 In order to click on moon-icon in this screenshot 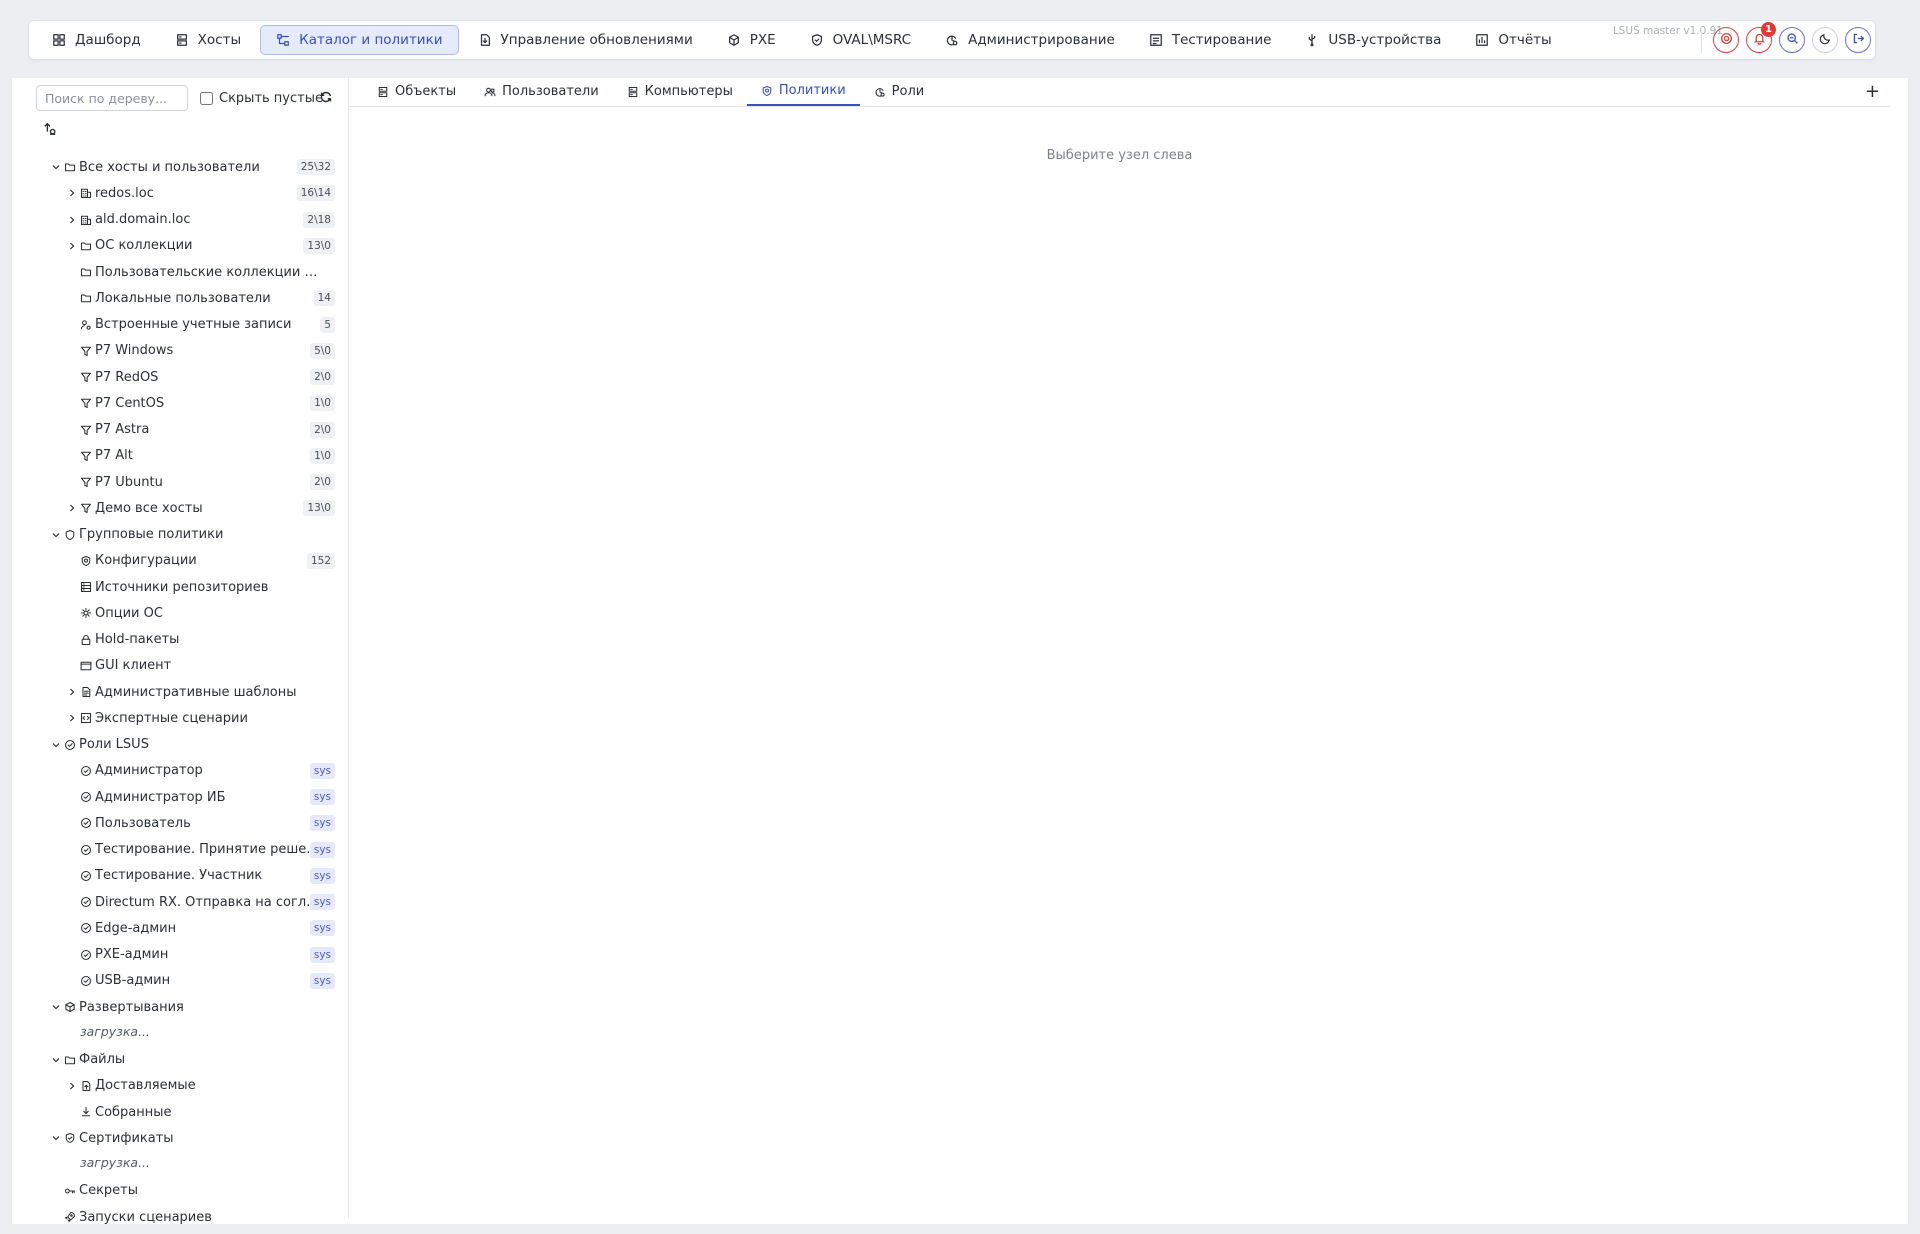, I will do `click(1825, 40)`.